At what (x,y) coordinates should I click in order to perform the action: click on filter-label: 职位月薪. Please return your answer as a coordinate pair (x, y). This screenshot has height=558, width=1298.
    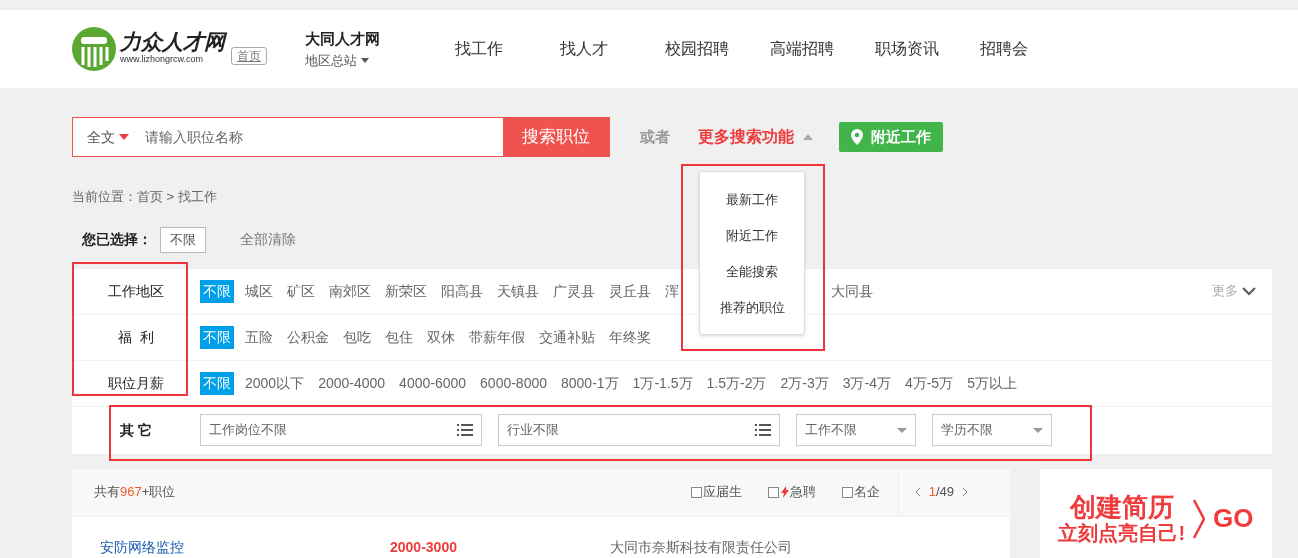
    Looking at the image, I should click on (136, 383).